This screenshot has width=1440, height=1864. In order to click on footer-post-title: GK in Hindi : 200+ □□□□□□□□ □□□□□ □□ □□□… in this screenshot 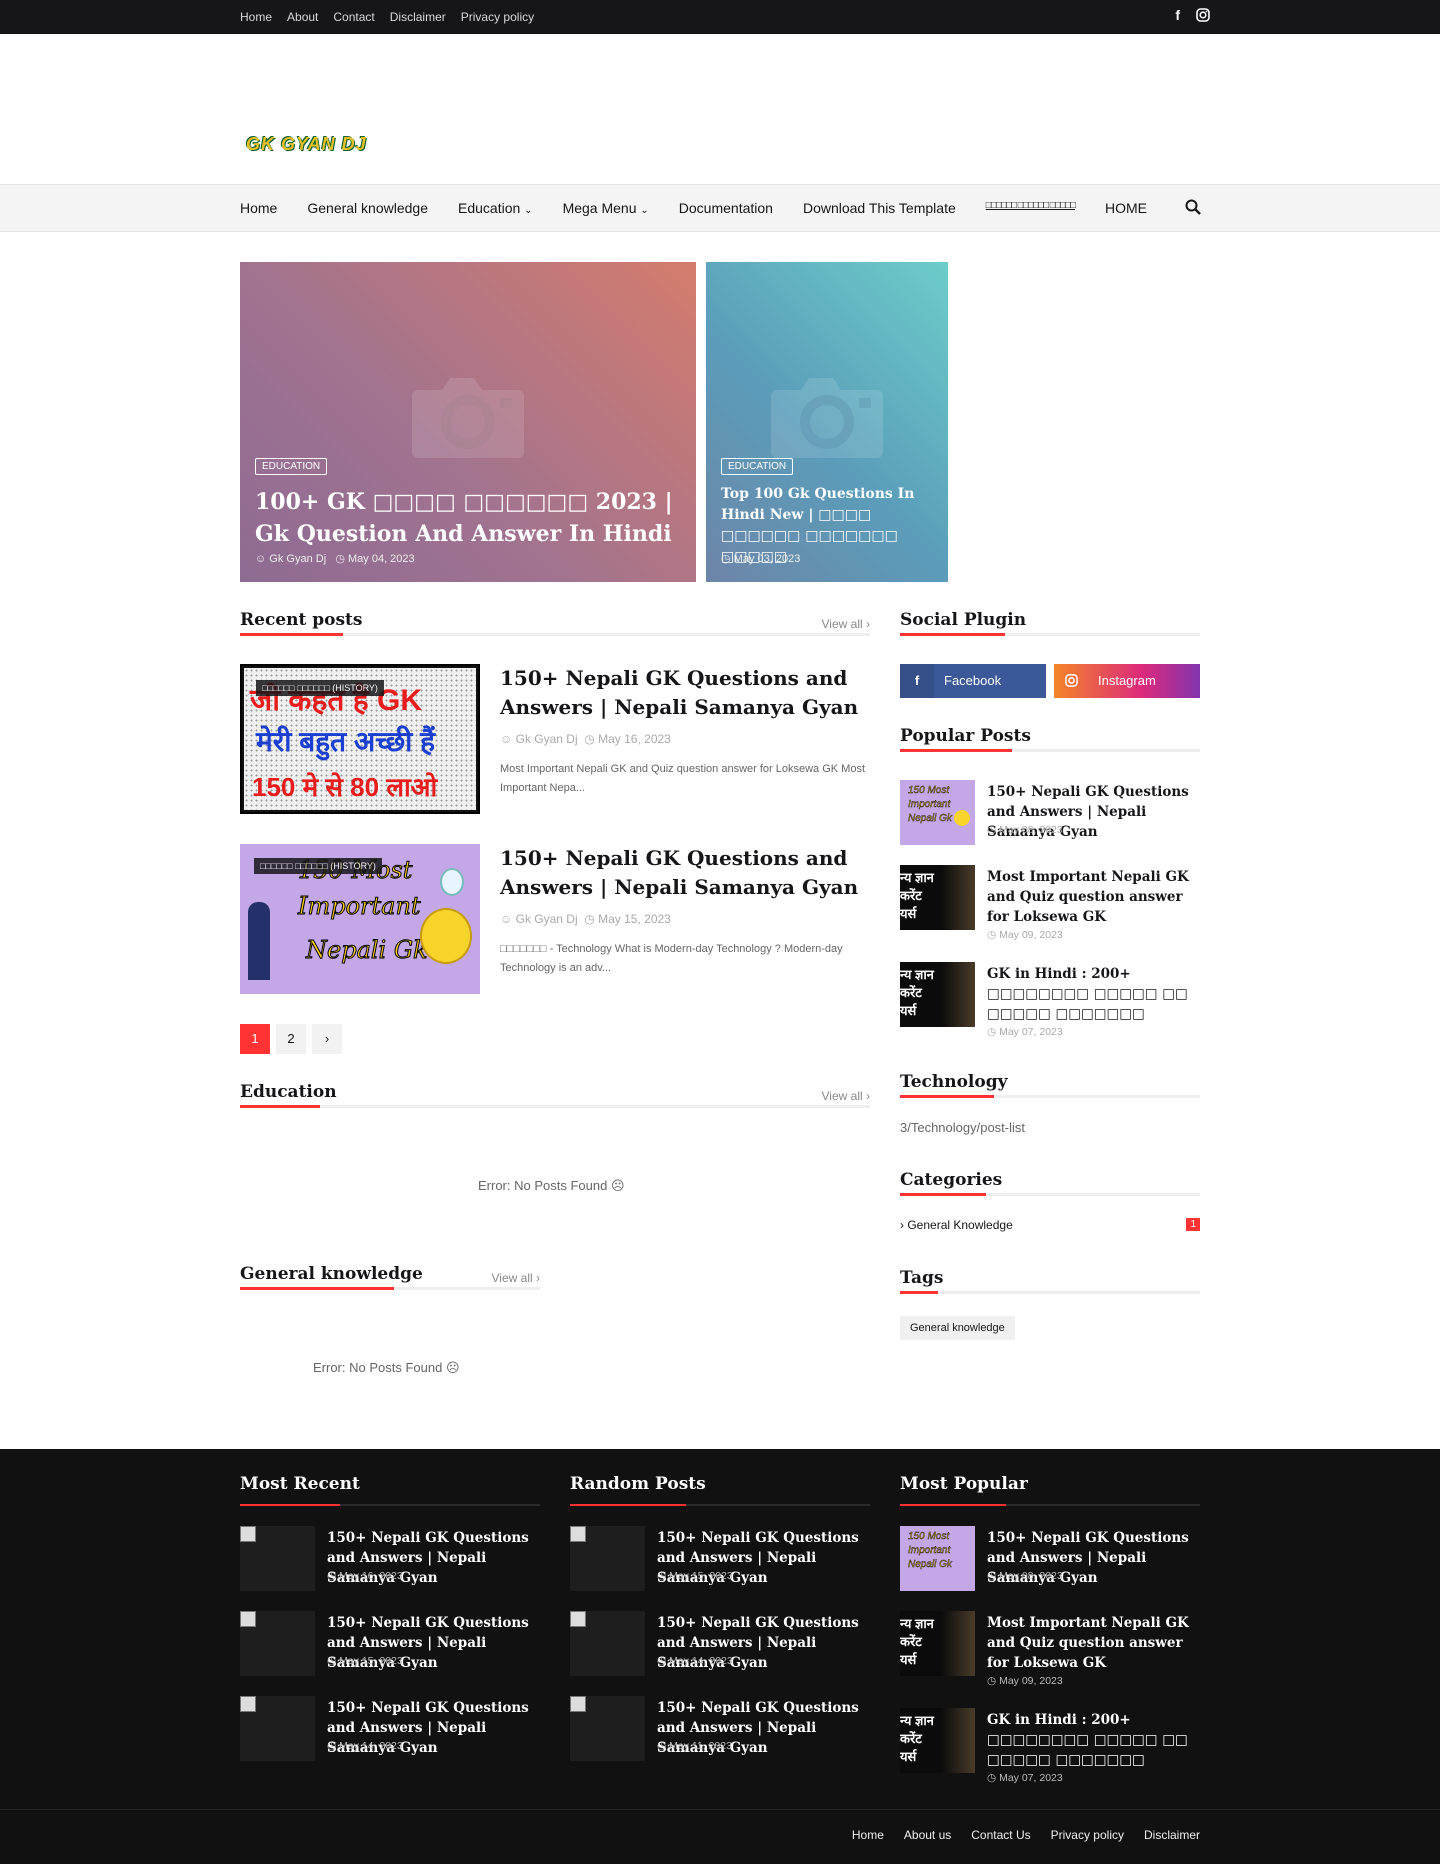, I will do `click(1093, 1740)`.